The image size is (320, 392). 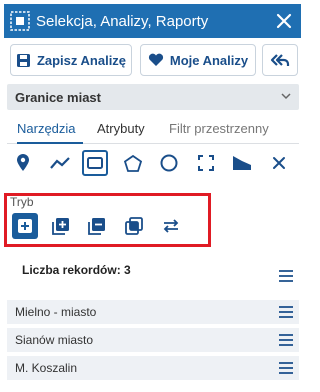 I want to click on panel-header: Selekcja, Analizy, Raporty, so click(x=152, y=21).